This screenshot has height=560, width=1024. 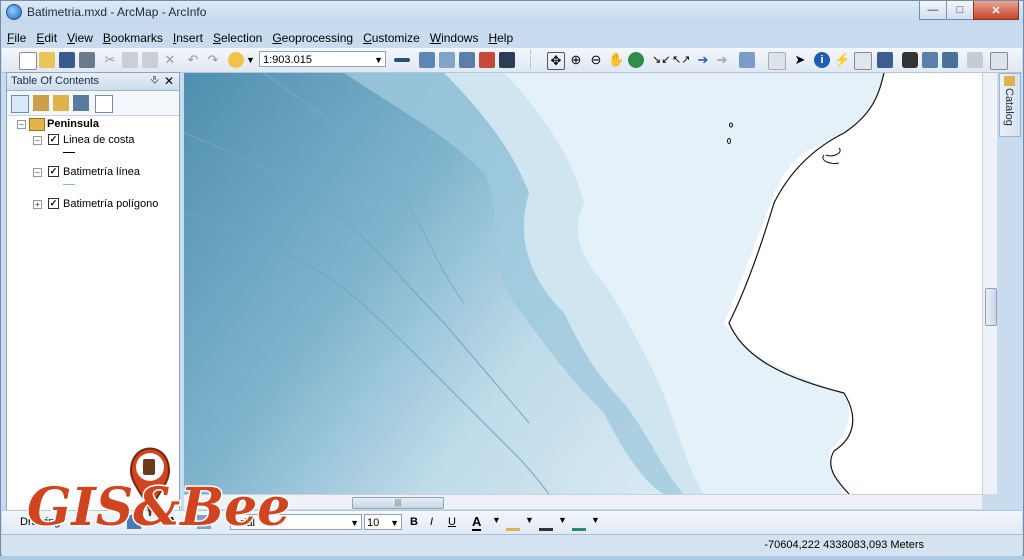 I want to click on back-arrow-icon: ➔, so click(x=703, y=60).